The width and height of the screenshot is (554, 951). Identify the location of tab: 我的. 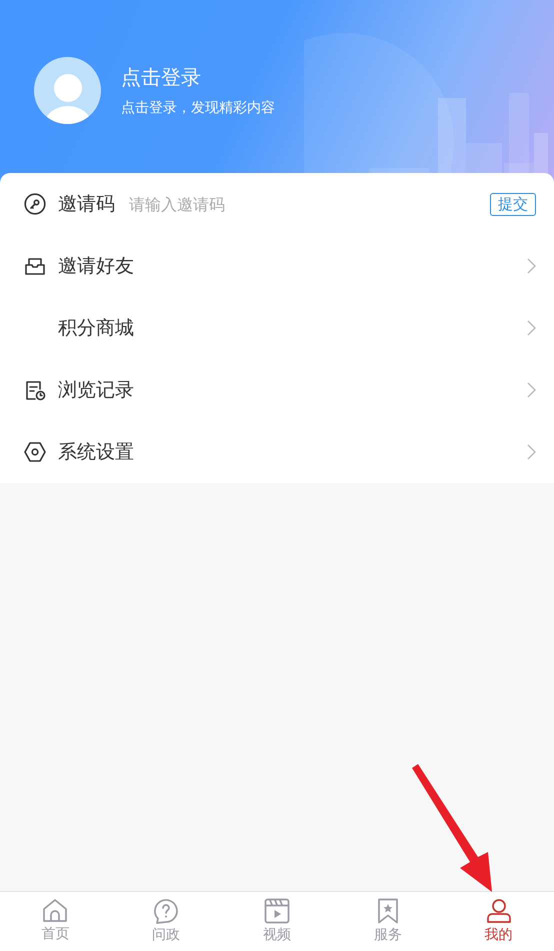
(498, 921).